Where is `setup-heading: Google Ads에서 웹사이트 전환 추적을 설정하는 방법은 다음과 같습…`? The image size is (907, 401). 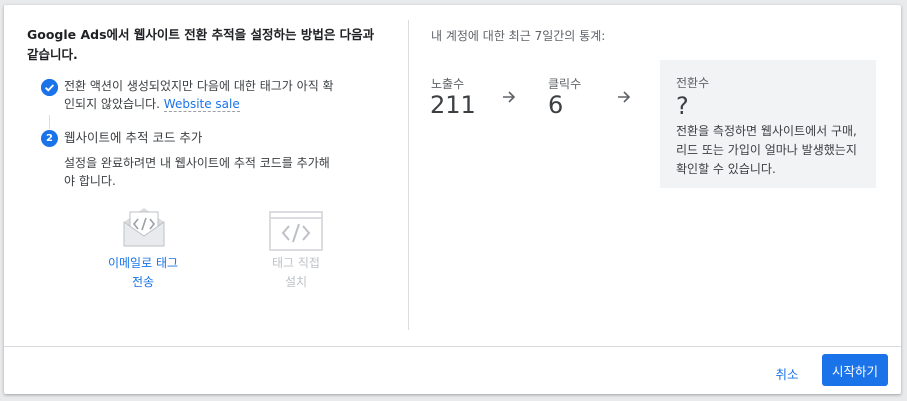
setup-heading: Google Ads에서 웹사이트 전환 추적을 설정하는 방법은 다음과 같습… is located at coordinates (207, 45).